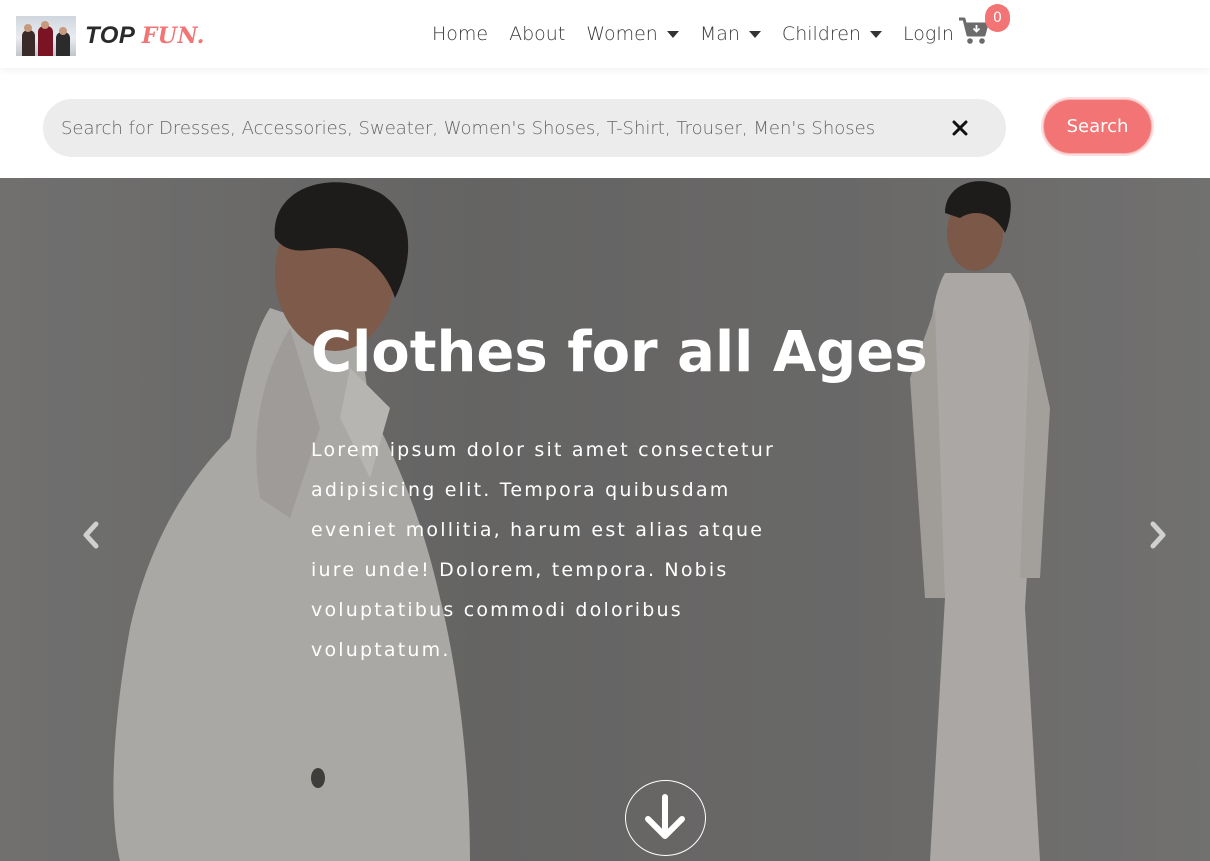 This screenshot has height=861, width=1210. I want to click on nav-children-dropdown: Children, so click(832, 34).